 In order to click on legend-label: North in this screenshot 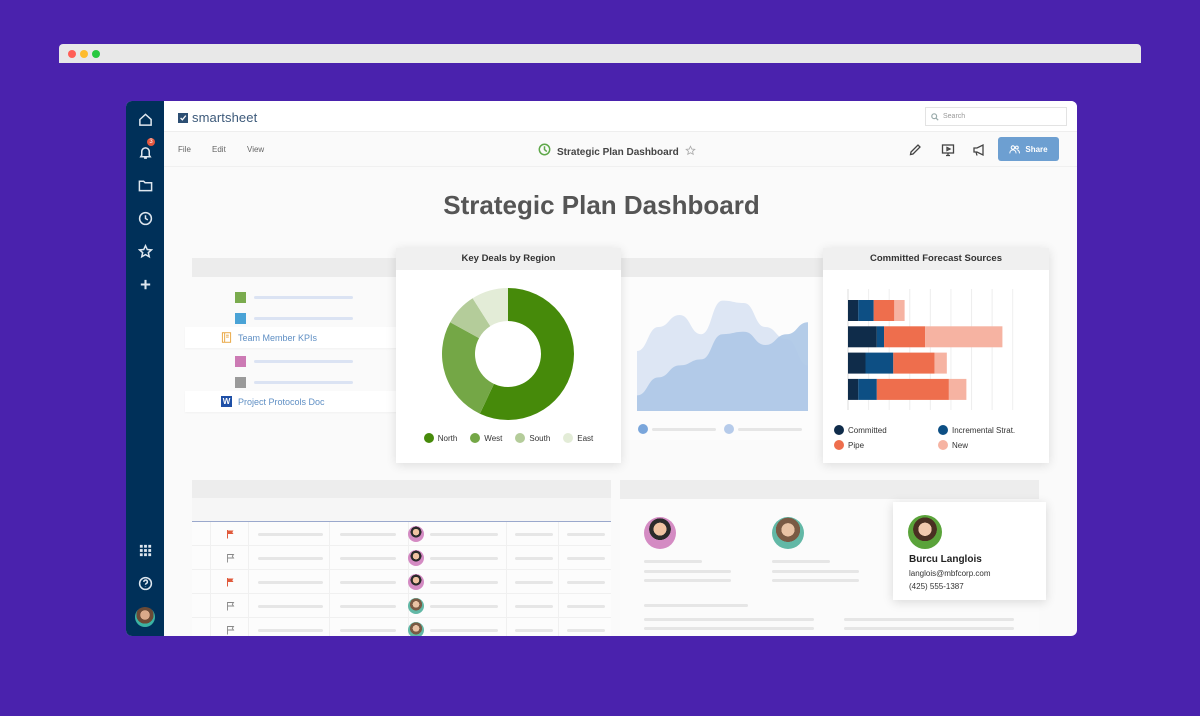, I will do `click(447, 438)`.